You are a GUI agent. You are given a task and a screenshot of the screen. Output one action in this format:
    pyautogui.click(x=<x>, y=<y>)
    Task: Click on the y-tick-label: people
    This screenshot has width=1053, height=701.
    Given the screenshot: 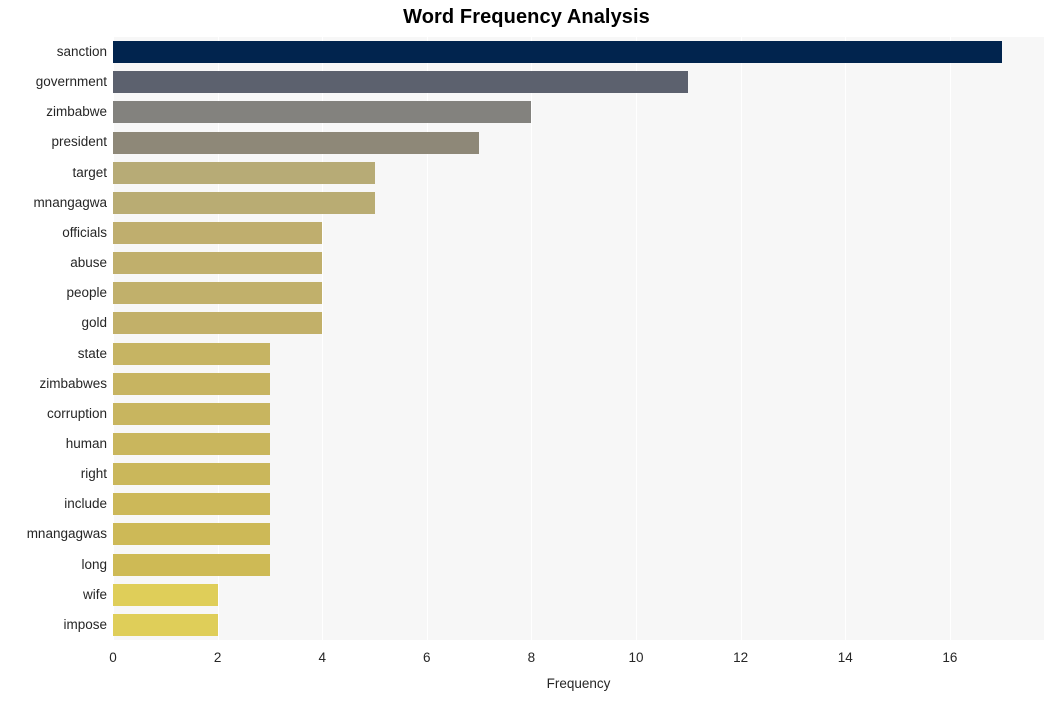 What is the action you would take?
    pyautogui.click(x=86, y=293)
    